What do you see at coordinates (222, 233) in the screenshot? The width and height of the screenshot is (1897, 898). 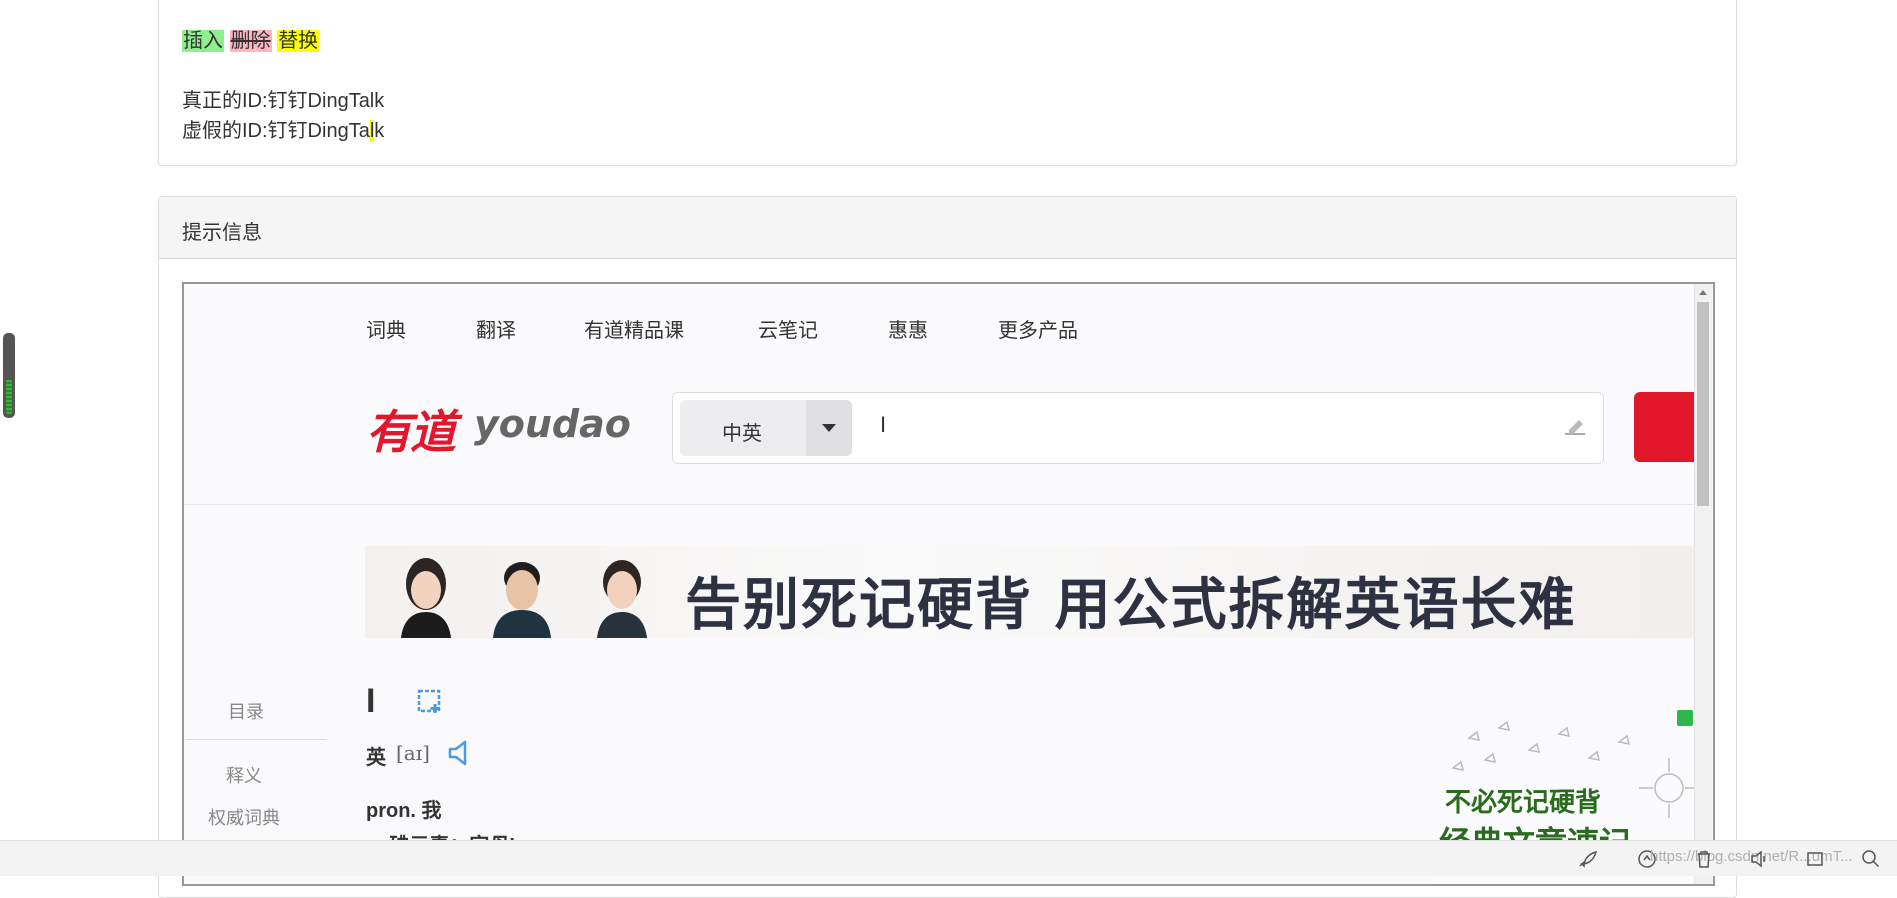 I see `hint-panel-title: 提示信息` at bounding box center [222, 233].